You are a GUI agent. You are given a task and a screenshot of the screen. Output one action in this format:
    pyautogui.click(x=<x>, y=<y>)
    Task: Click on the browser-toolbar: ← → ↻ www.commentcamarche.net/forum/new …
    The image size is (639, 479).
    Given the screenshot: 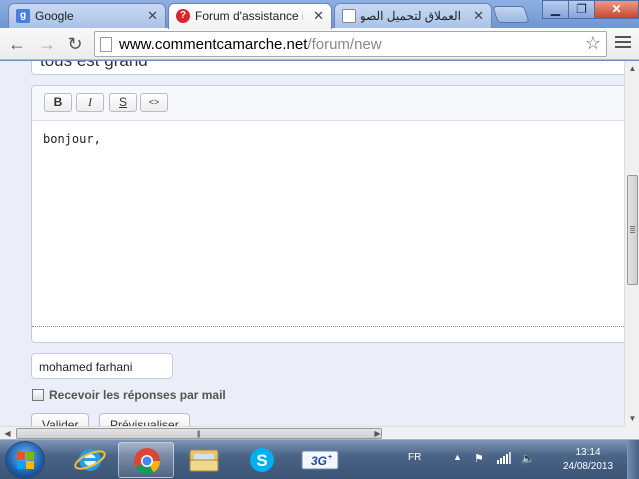 What is the action you would take?
    pyautogui.click(x=319, y=44)
    